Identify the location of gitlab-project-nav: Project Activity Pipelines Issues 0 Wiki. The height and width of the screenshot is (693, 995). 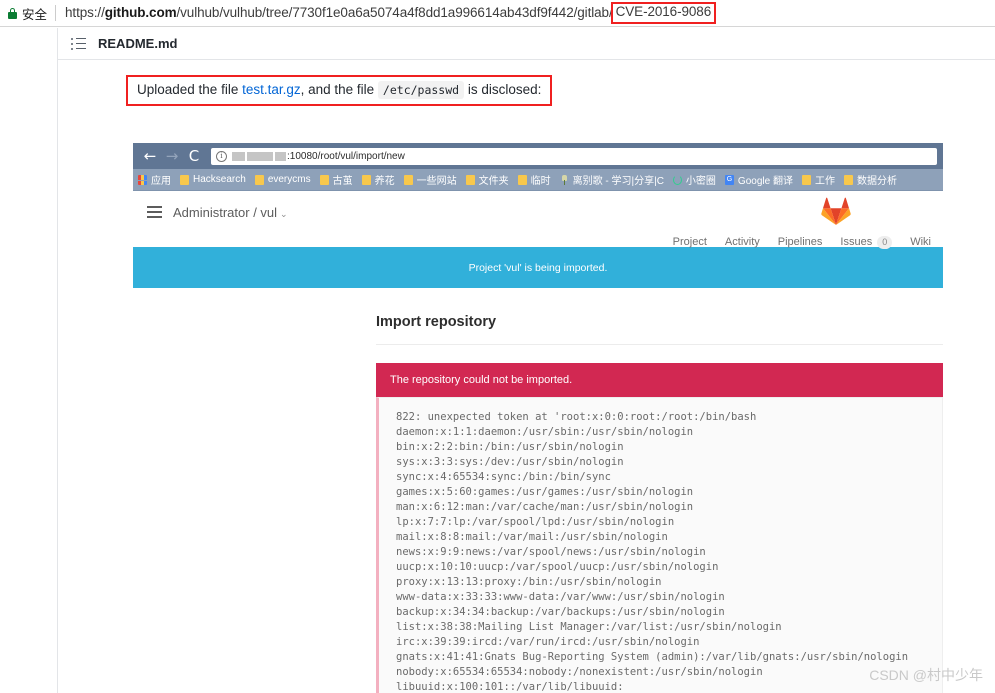
(802, 242).